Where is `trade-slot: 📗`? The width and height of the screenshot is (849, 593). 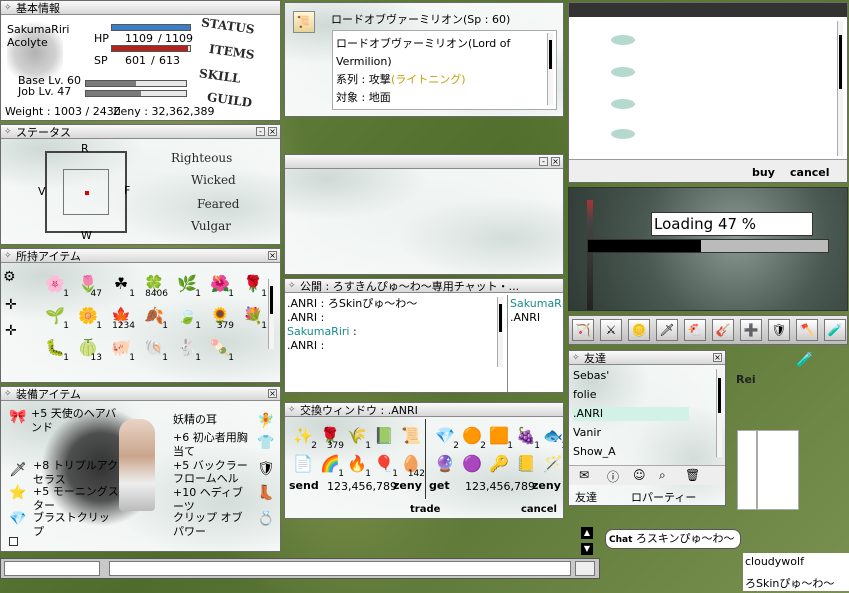 trade-slot: 📗 is located at coordinates (384, 435).